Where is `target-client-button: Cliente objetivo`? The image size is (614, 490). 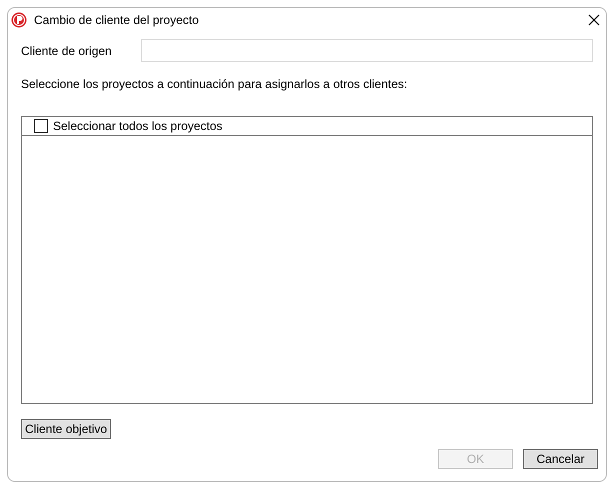
target-client-button: Cliente objetivo is located at coordinates (66, 429).